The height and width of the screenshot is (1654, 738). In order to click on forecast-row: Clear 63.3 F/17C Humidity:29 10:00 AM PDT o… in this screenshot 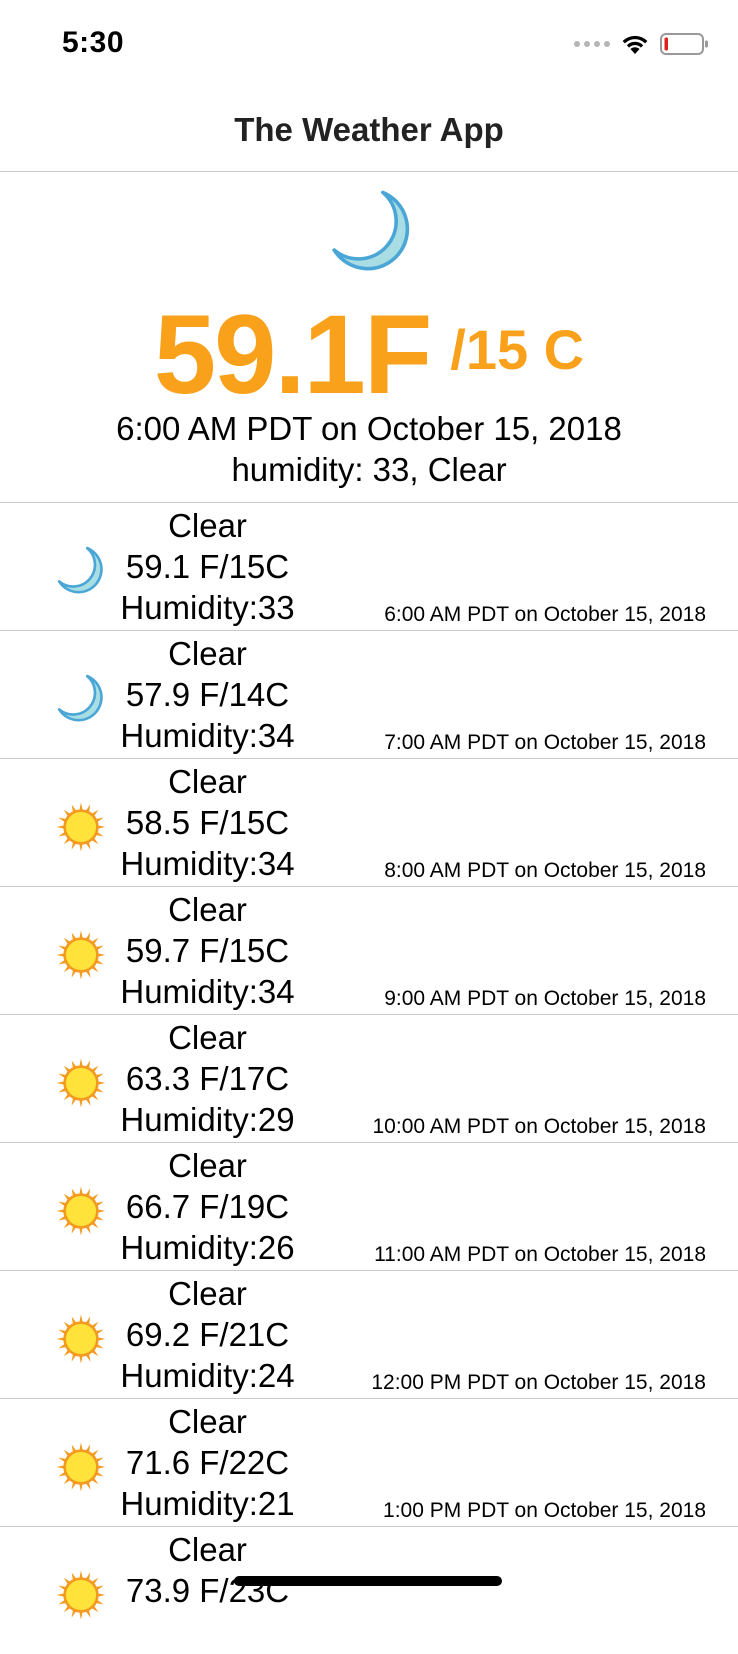, I will do `click(369, 1078)`.